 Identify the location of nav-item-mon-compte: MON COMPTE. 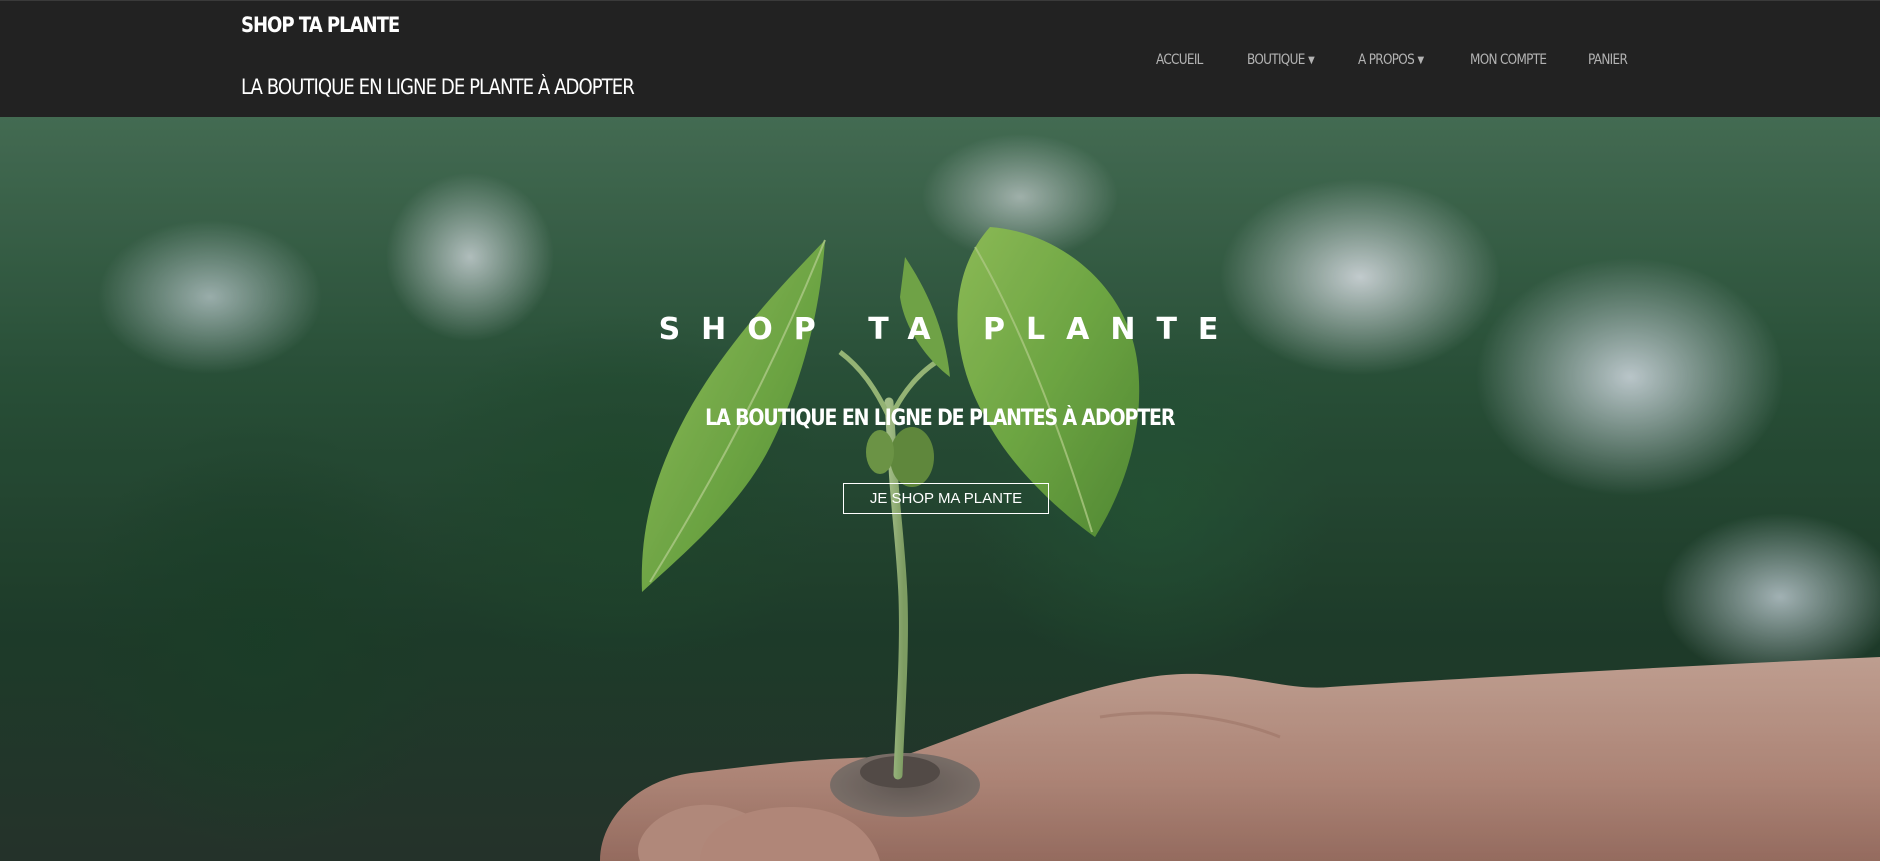
(1508, 60).